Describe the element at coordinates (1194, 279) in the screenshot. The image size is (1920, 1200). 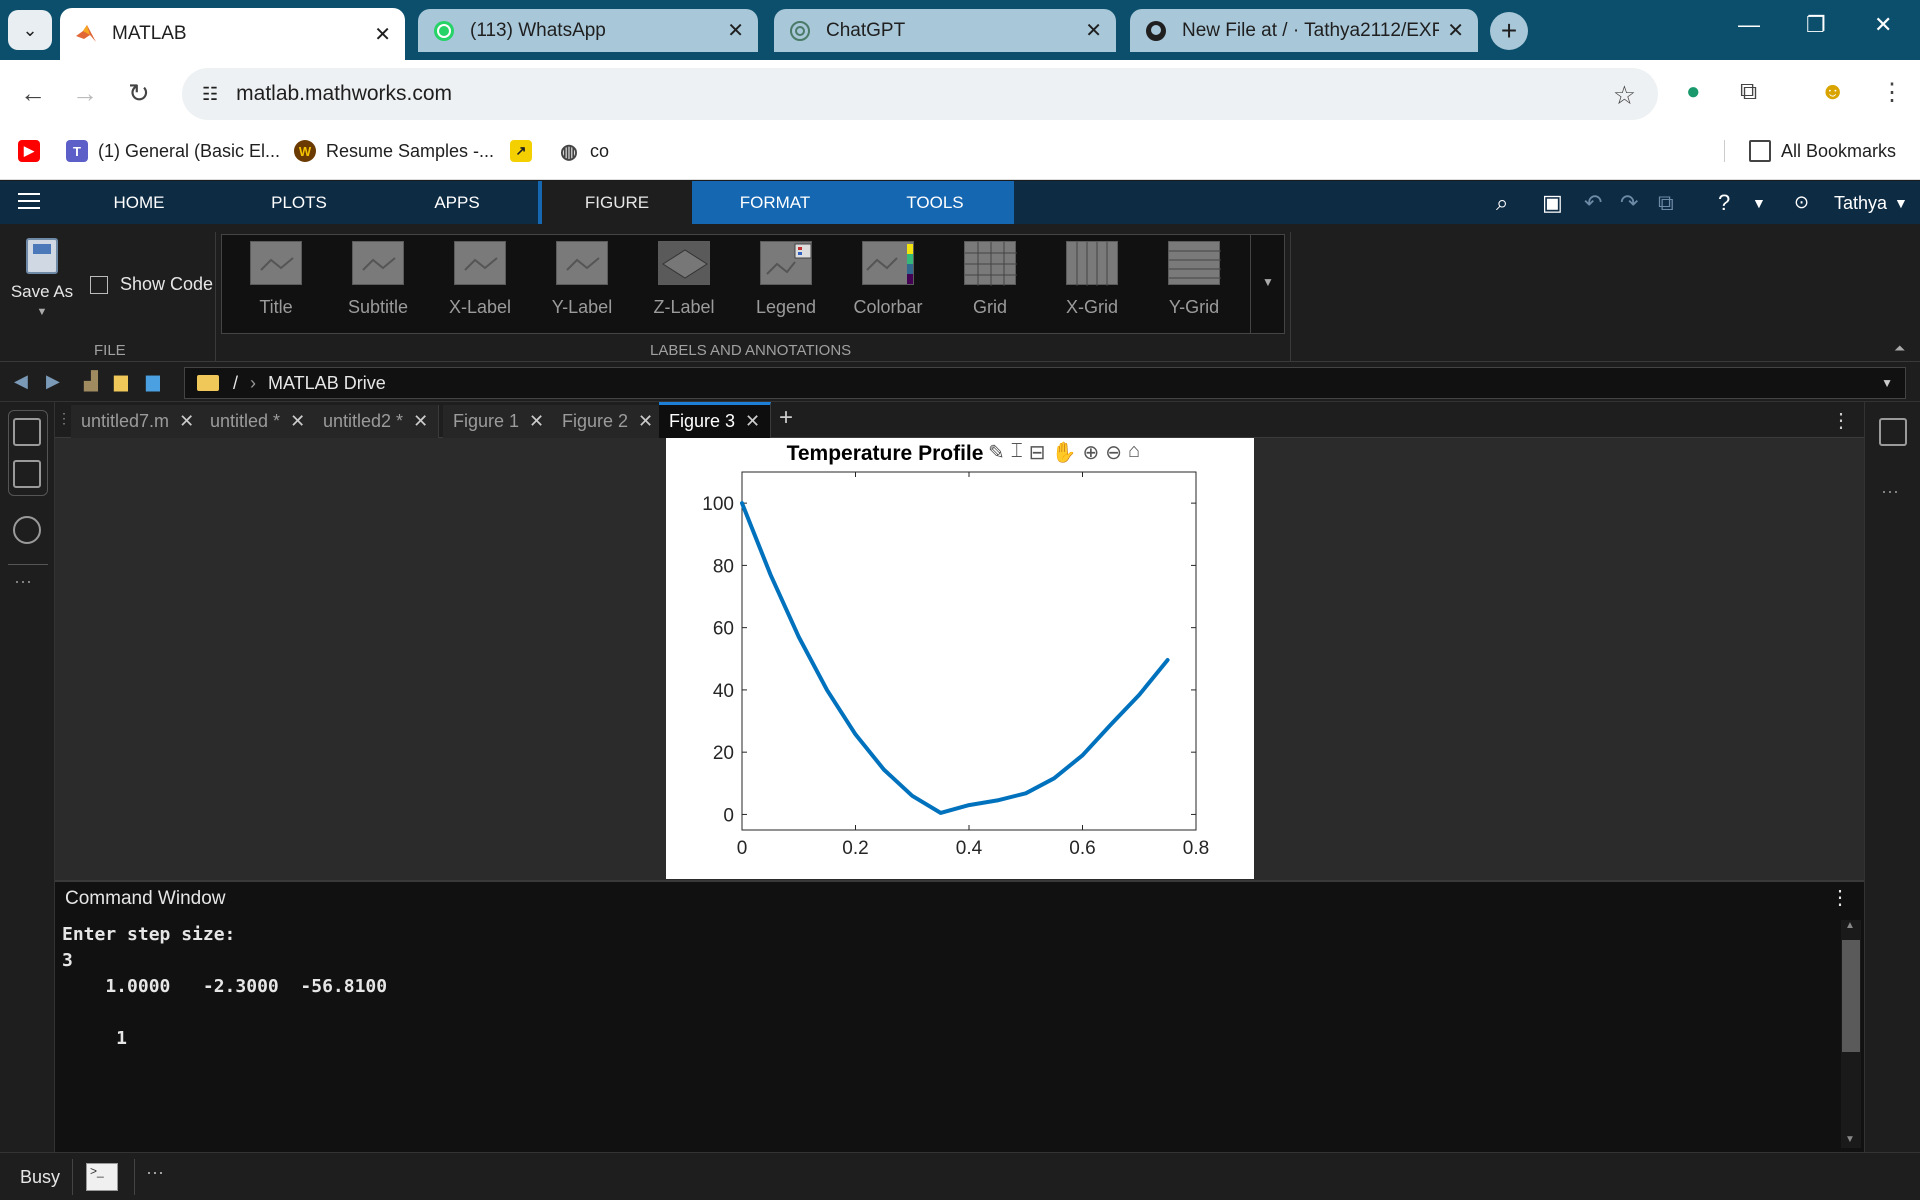
I see `gallery-ygrid: Y-Grid` at that location.